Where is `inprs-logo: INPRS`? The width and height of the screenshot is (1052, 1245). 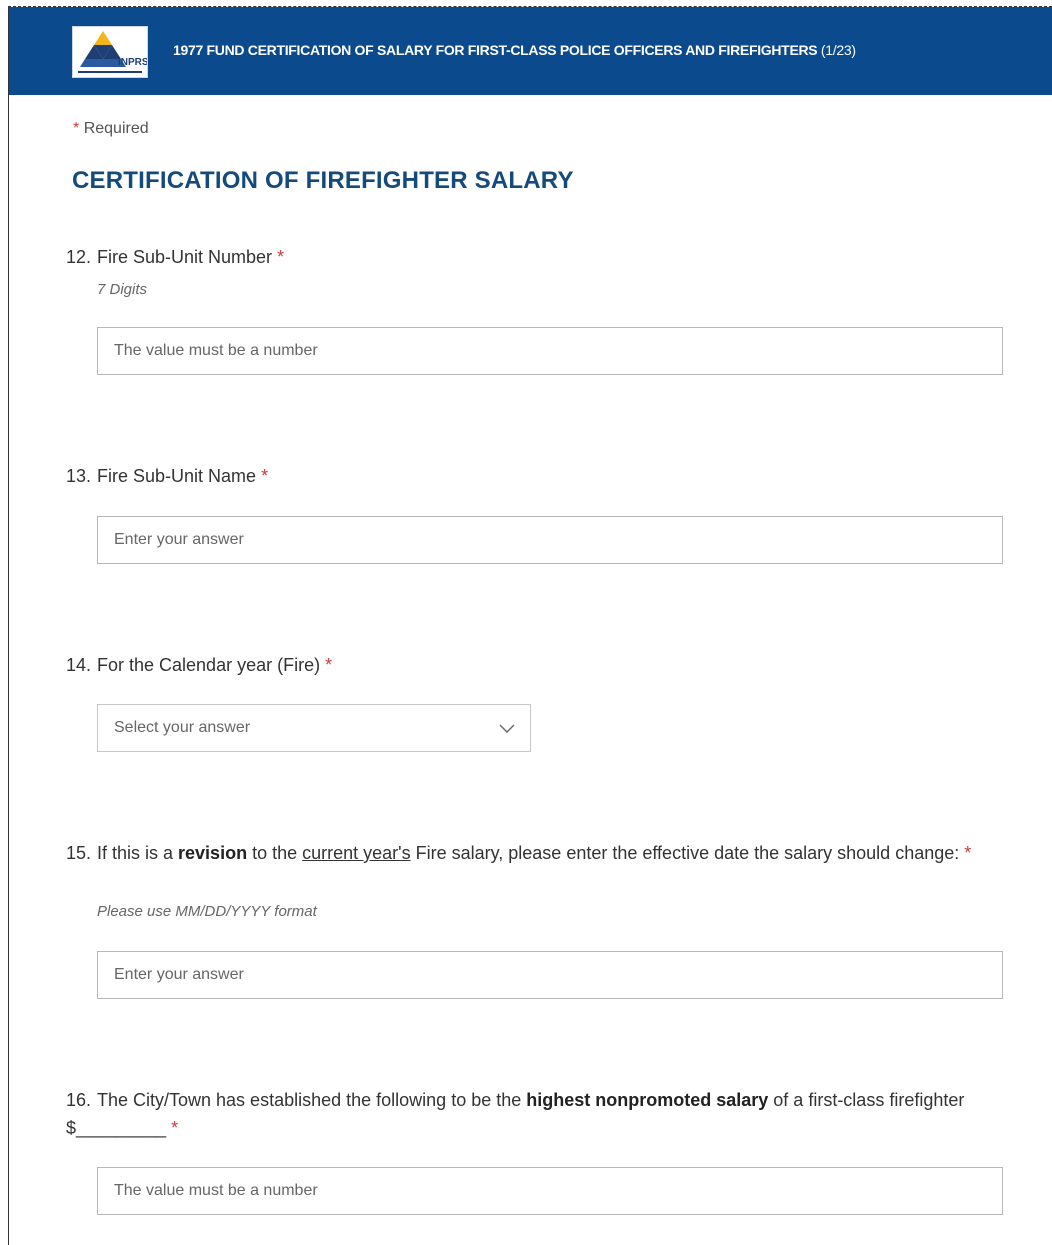 inprs-logo: INPRS is located at coordinates (110, 52).